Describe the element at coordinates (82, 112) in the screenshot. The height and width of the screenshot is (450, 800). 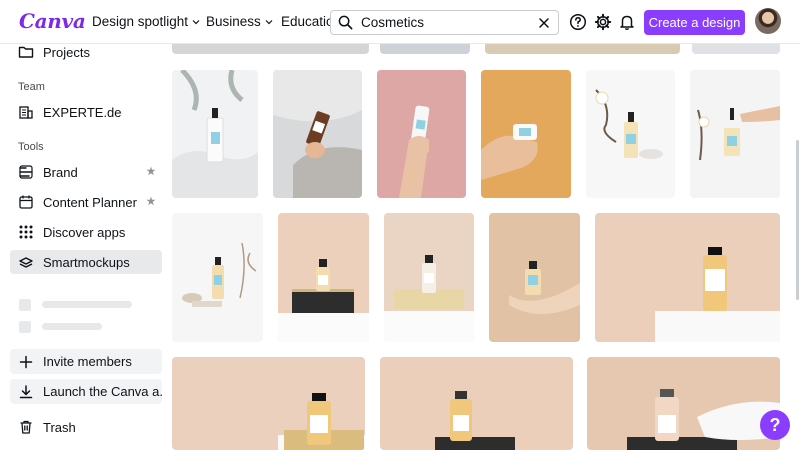
I see `sidebar-item-label: EXPERTE.de` at that location.